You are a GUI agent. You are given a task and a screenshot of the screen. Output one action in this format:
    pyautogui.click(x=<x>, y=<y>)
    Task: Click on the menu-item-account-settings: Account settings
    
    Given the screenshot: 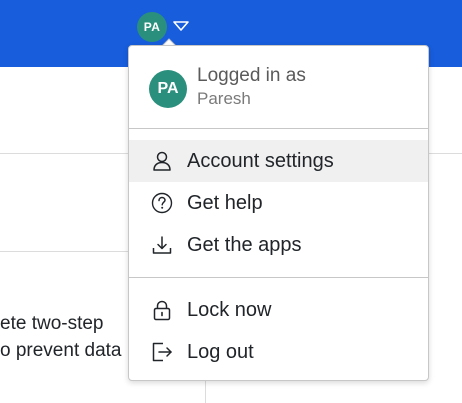 What is the action you would take?
    pyautogui.click(x=278, y=161)
    